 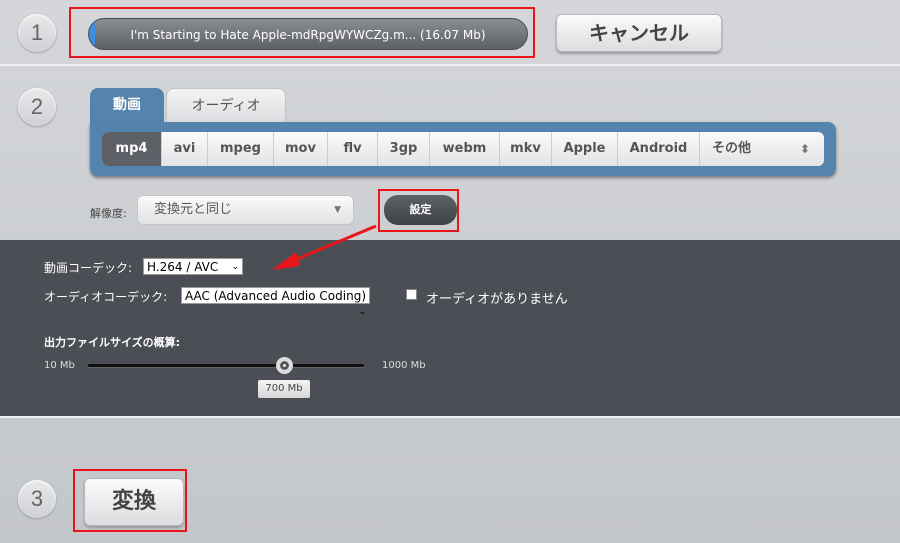 I want to click on annotation-arrow, so click(x=324, y=247).